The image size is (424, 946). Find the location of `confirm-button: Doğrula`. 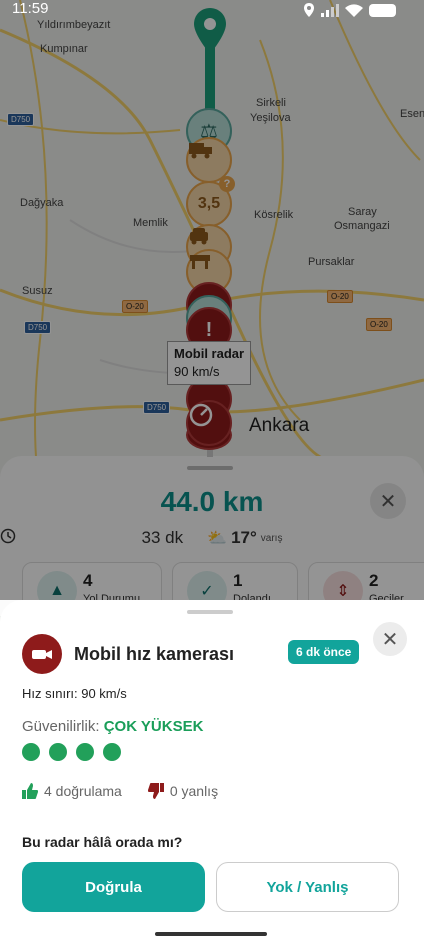

confirm-button: Doğrula is located at coordinates (113, 887).